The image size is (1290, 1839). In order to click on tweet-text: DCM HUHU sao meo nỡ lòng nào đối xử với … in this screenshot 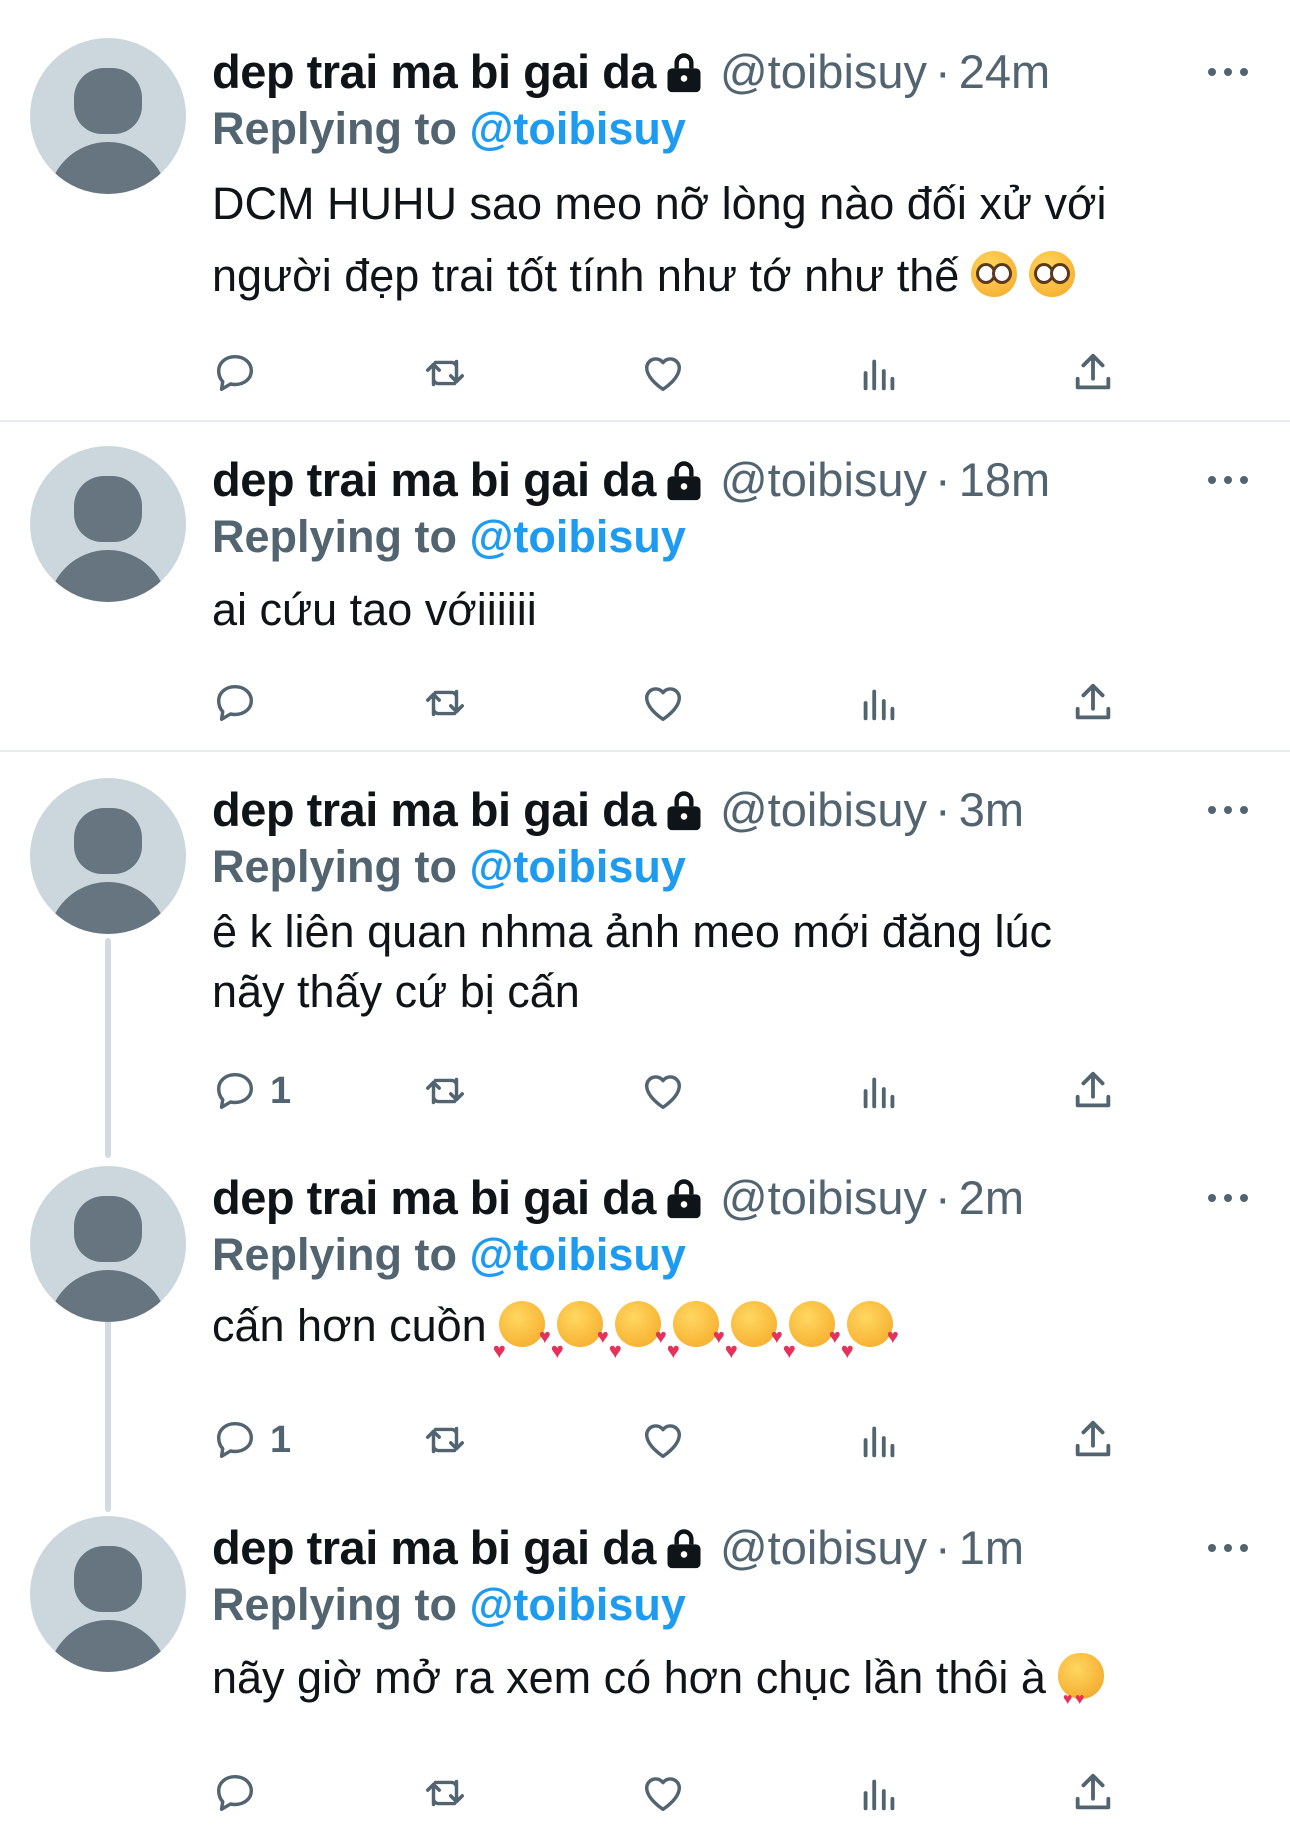, I will do `click(659, 239)`.